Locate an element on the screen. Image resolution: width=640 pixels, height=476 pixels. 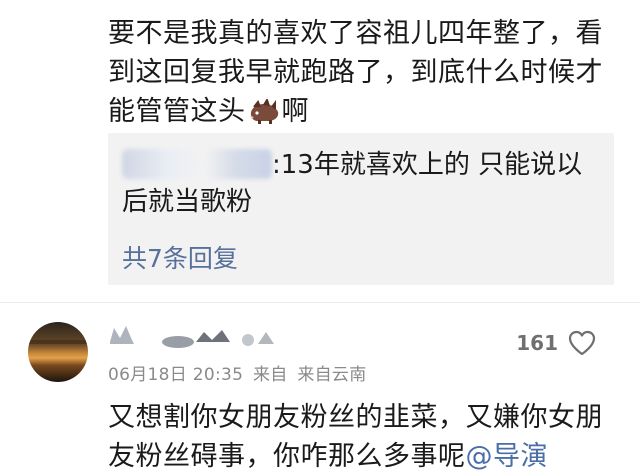
heart-outline-icon is located at coordinates (582, 343).